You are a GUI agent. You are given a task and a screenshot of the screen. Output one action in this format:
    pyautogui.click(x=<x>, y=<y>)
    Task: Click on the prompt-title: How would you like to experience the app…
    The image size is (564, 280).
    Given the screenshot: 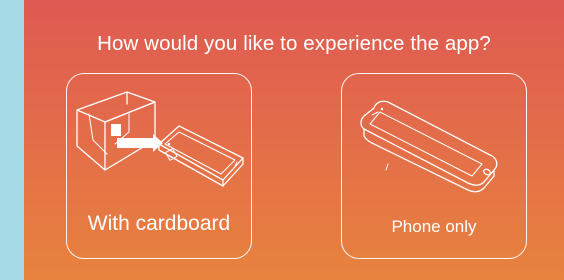 What is the action you would take?
    pyautogui.click(x=294, y=43)
    